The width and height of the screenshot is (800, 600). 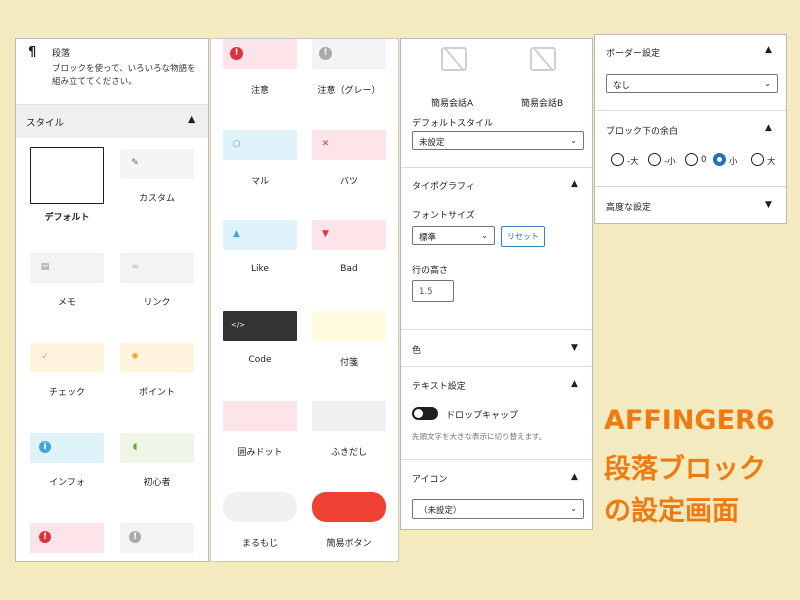 What do you see at coordinates (259, 91) in the screenshot?
I see `style-option-label: 注意` at bounding box center [259, 91].